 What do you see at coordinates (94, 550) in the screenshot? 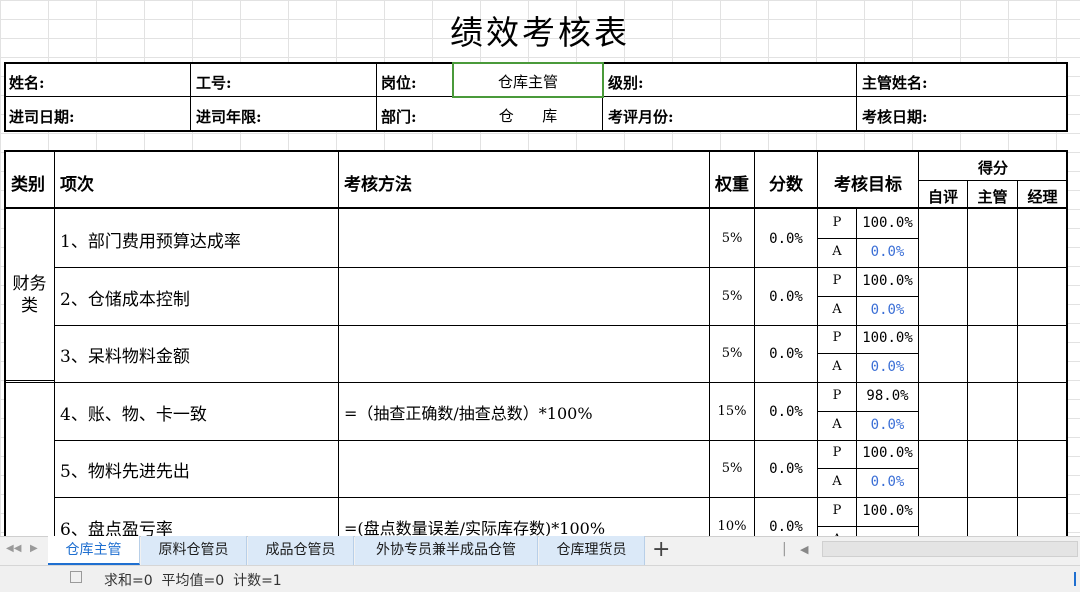
I see `sheet-tab-warehouse-supervisor: 仓库主管` at bounding box center [94, 550].